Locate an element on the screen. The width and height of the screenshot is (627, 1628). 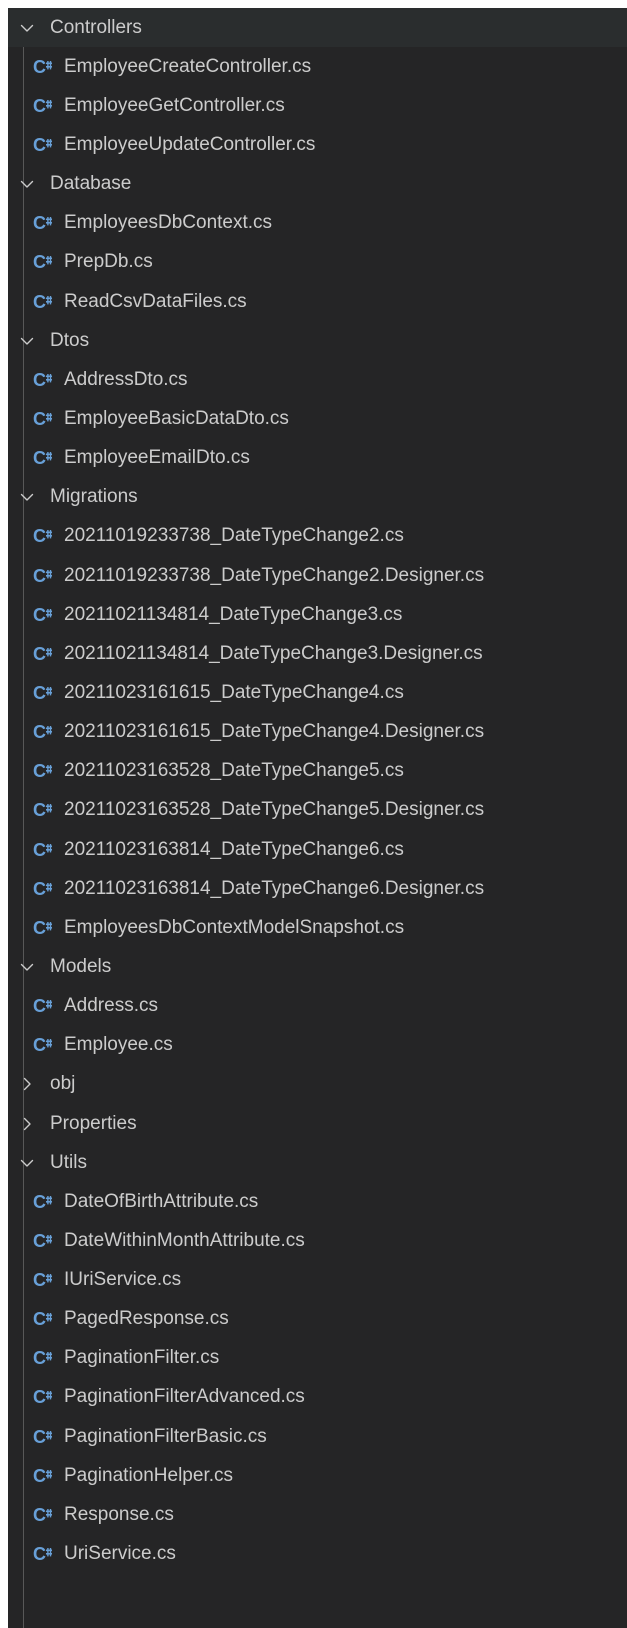
file-addressdto-cs: C AddressDto.cs is located at coordinates (317, 379).